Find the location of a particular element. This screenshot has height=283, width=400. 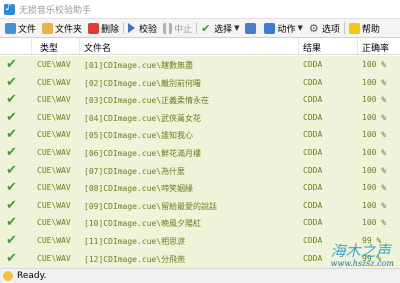

stop-label: 中止 is located at coordinates (183, 29).